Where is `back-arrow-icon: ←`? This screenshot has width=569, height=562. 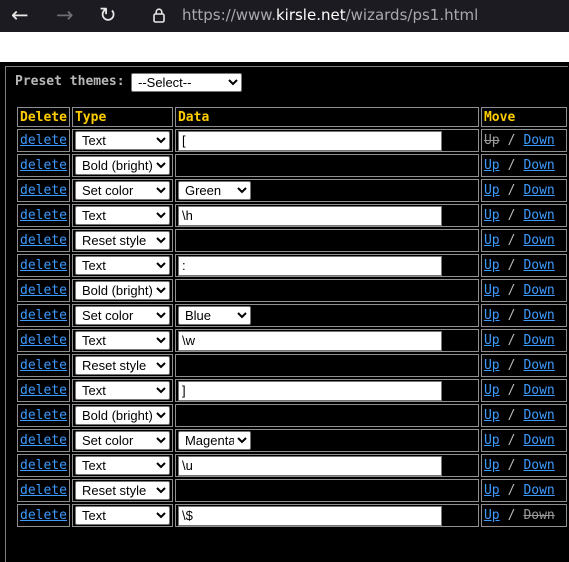
back-arrow-icon: ← is located at coordinates (20, 15).